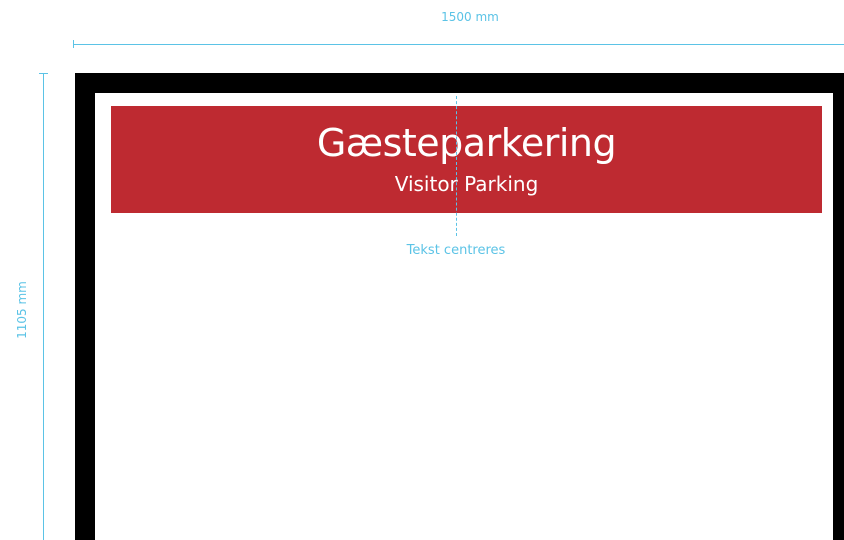 Image resolution: width=844 pixels, height=540 pixels. What do you see at coordinates (458, 44) in the screenshot?
I see `width-dimension-line` at bounding box center [458, 44].